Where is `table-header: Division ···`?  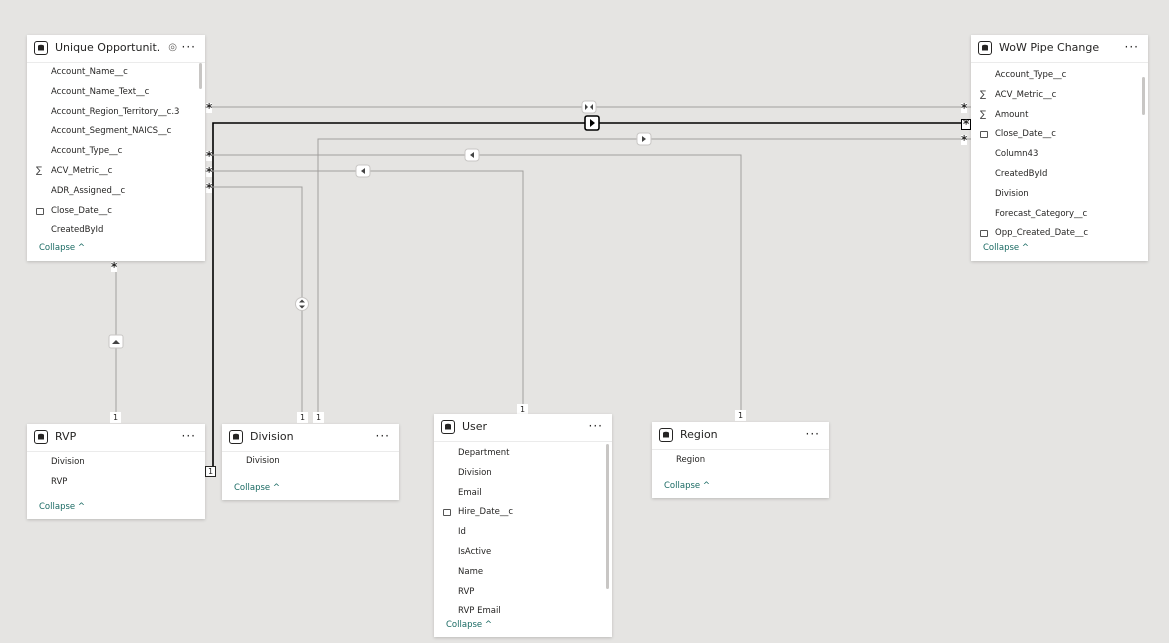
table-header: Division ··· is located at coordinates (310, 438).